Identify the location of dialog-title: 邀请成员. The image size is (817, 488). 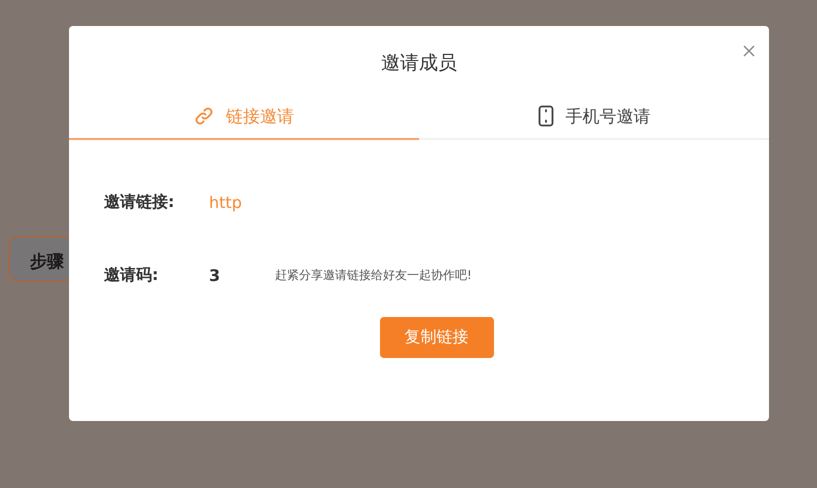
(419, 63).